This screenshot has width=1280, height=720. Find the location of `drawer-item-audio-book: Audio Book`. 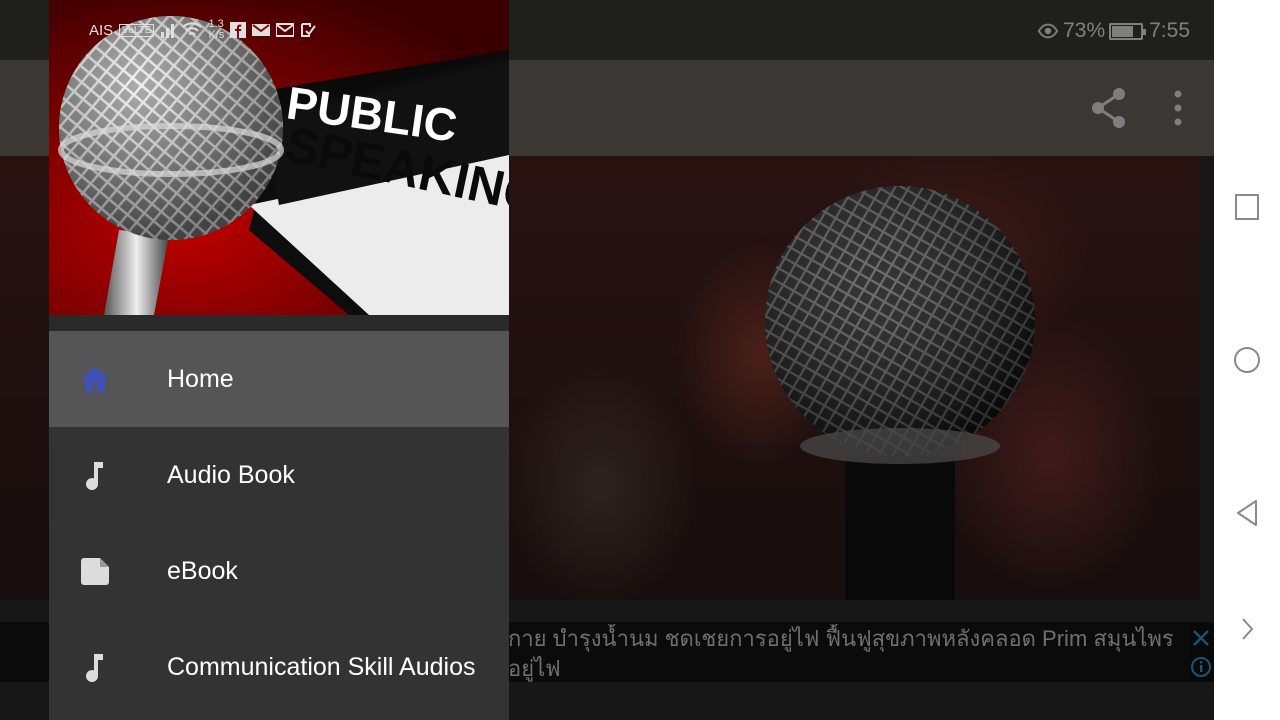

drawer-item-audio-book: Audio Book is located at coordinates (279, 475).